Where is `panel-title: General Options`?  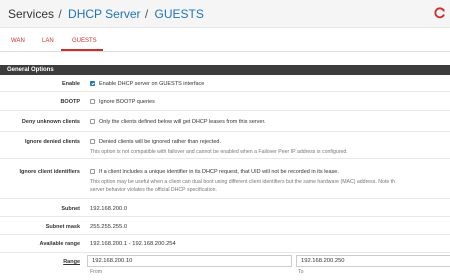
panel-title: General Options is located at coordinates (225, 70).